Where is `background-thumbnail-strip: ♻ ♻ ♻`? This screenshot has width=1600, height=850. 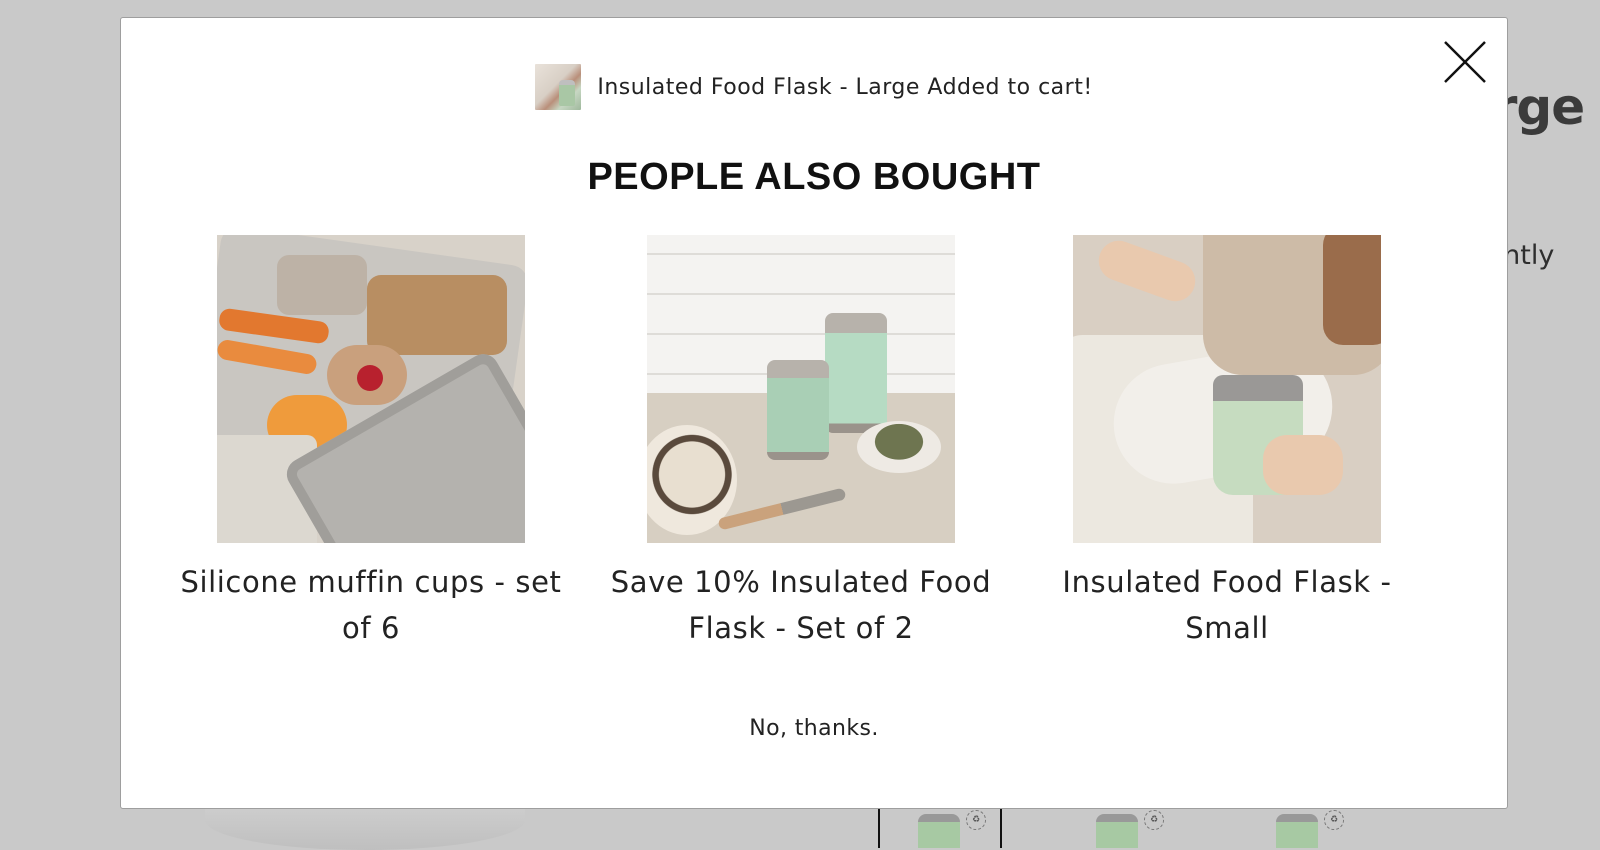
background-thumbnail-strip: ♻ ♻ ♻ is located at coordinates (1111, 828).